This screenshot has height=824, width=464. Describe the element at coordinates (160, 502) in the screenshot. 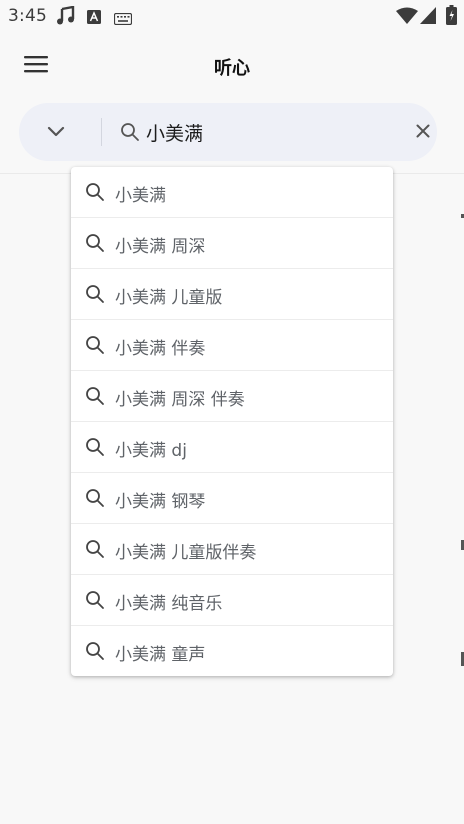

I see `suggestion-label: 小美满 钢琴` at that location.